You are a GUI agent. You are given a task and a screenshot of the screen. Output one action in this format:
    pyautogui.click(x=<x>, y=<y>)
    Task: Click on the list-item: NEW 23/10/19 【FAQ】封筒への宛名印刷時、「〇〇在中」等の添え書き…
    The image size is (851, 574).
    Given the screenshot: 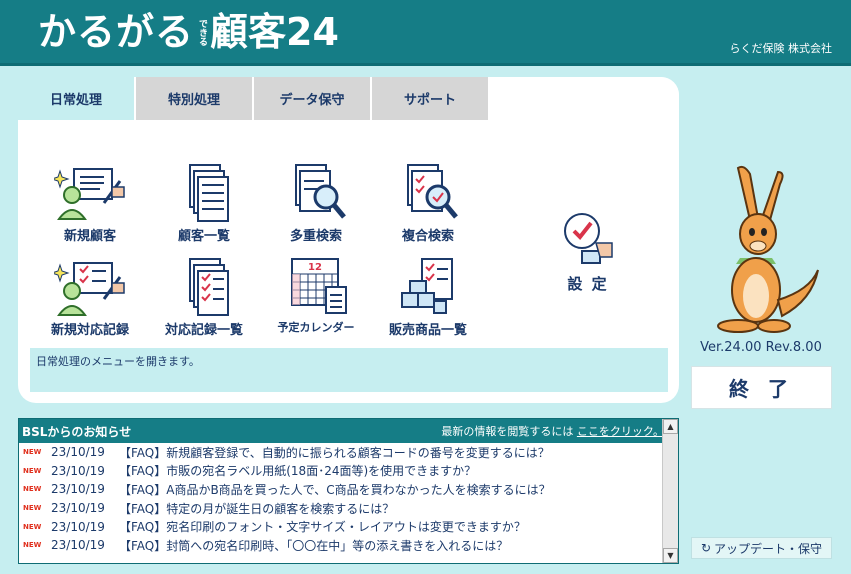 What is the action you would take?
    pyautogui.click(x=340, y=545)
    